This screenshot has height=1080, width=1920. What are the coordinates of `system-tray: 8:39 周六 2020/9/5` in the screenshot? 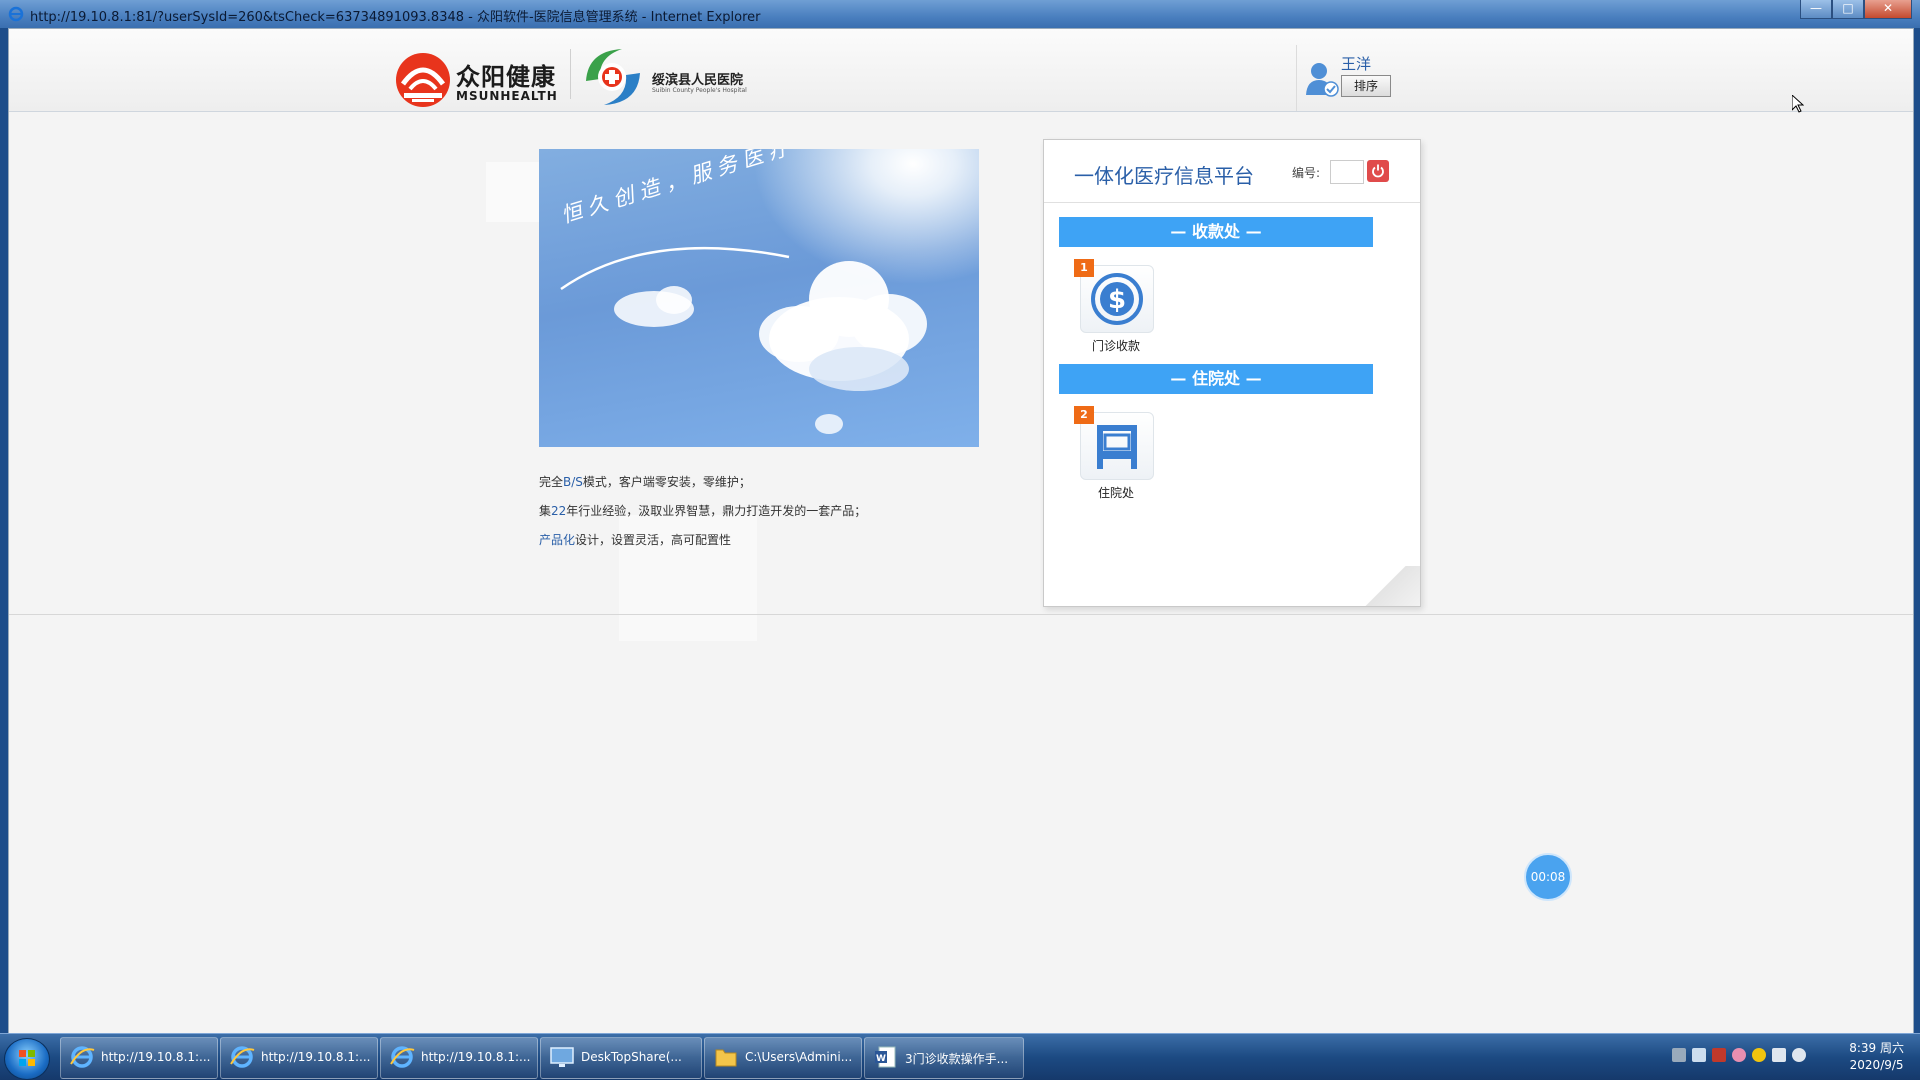 It's located at (1790, 1057).